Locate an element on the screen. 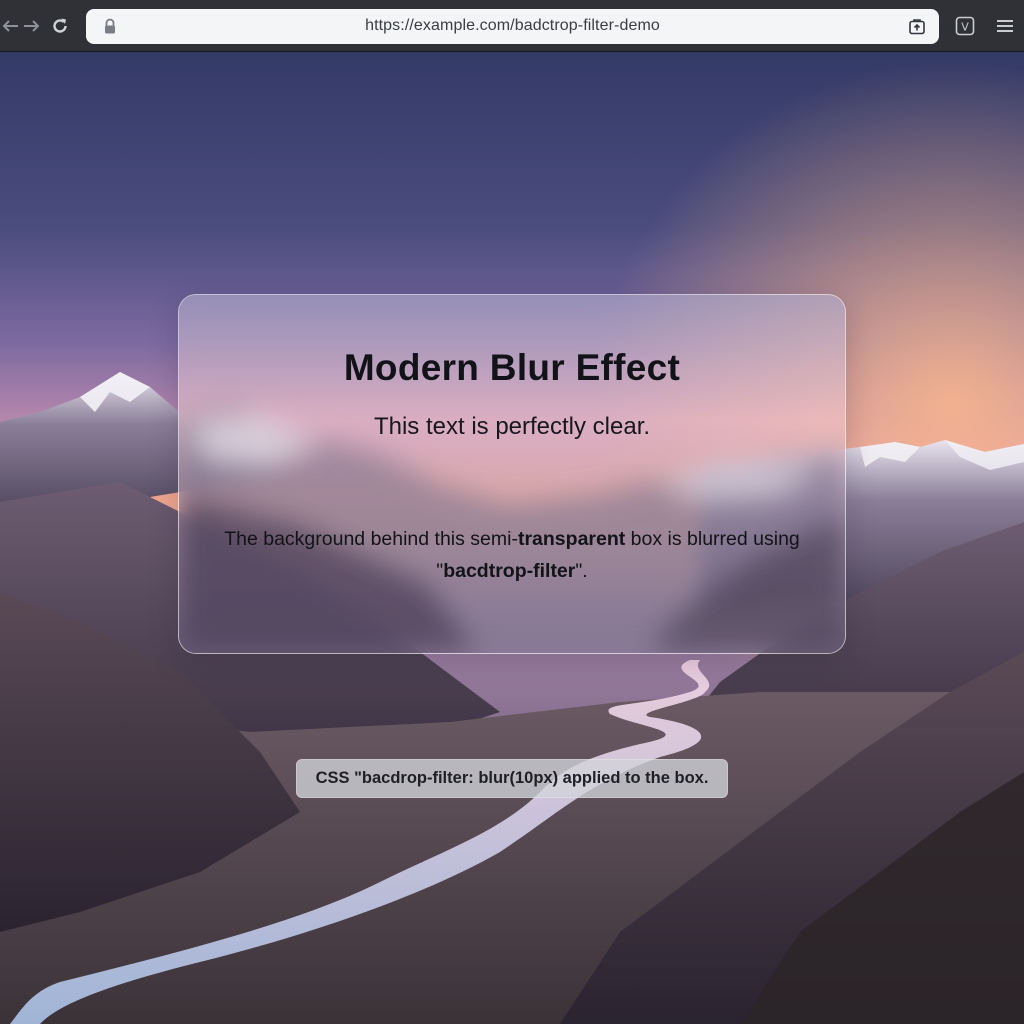 Image resolution: width=1024 pixels, height=1024 pixels. reload-icon is located at coordinates (60, 26).